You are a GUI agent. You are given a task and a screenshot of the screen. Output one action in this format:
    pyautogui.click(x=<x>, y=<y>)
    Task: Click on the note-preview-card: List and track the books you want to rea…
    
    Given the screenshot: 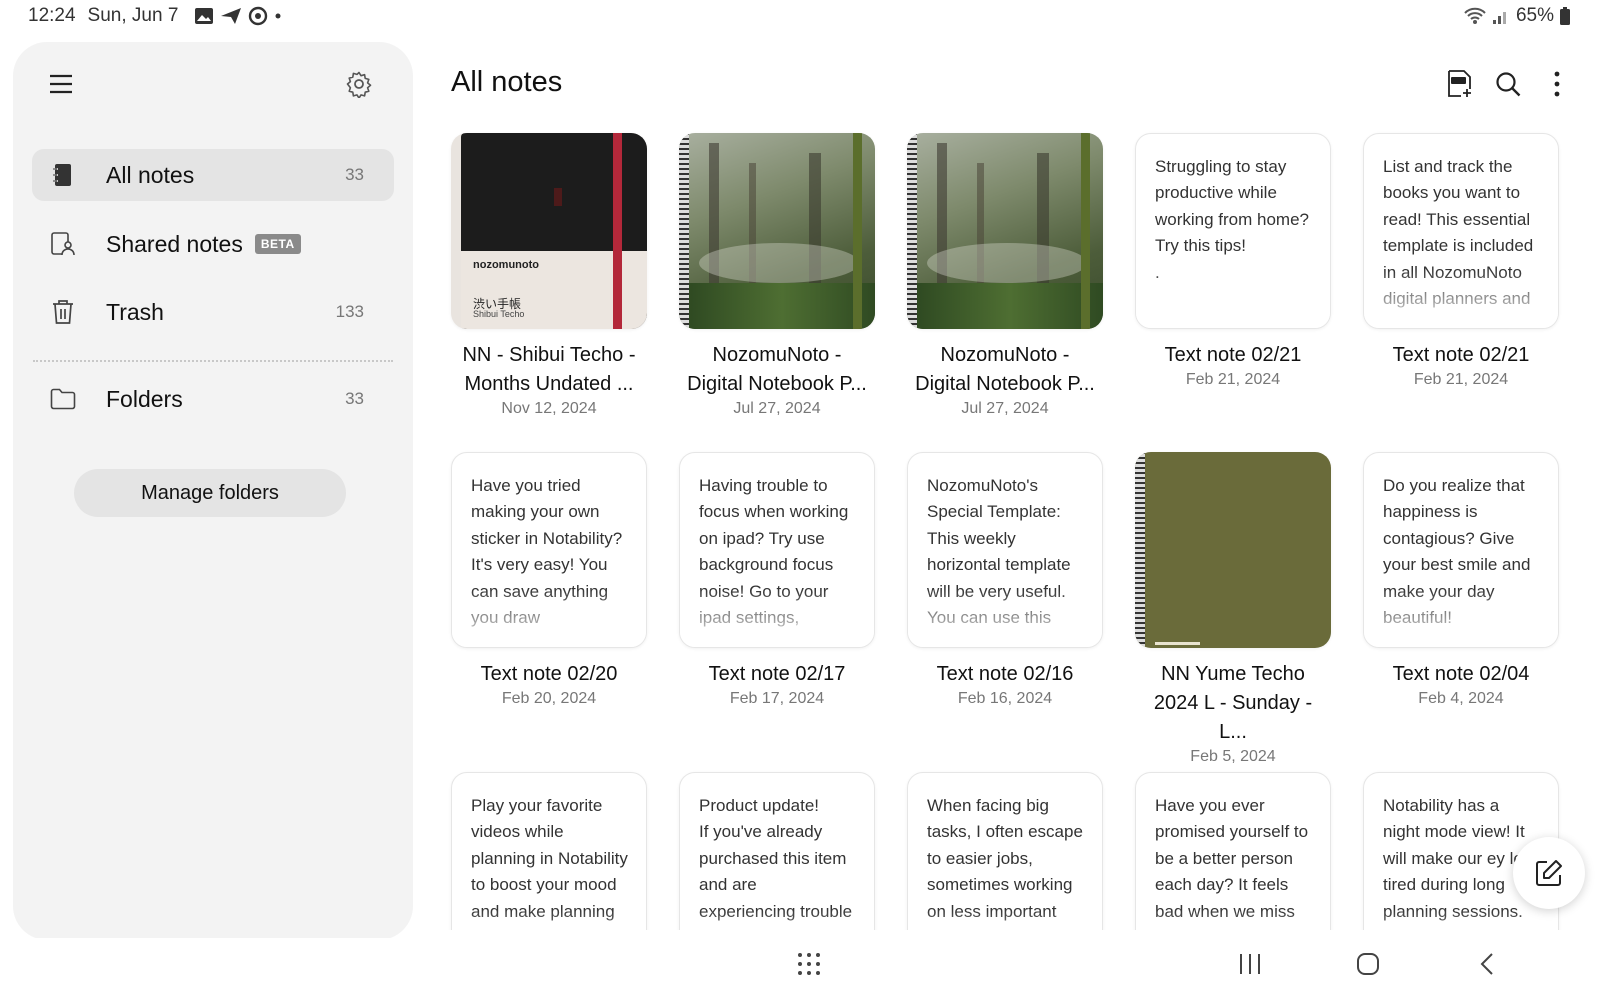 What is the action you would take?
    pyautogui.click(x=1461, y=231)
    